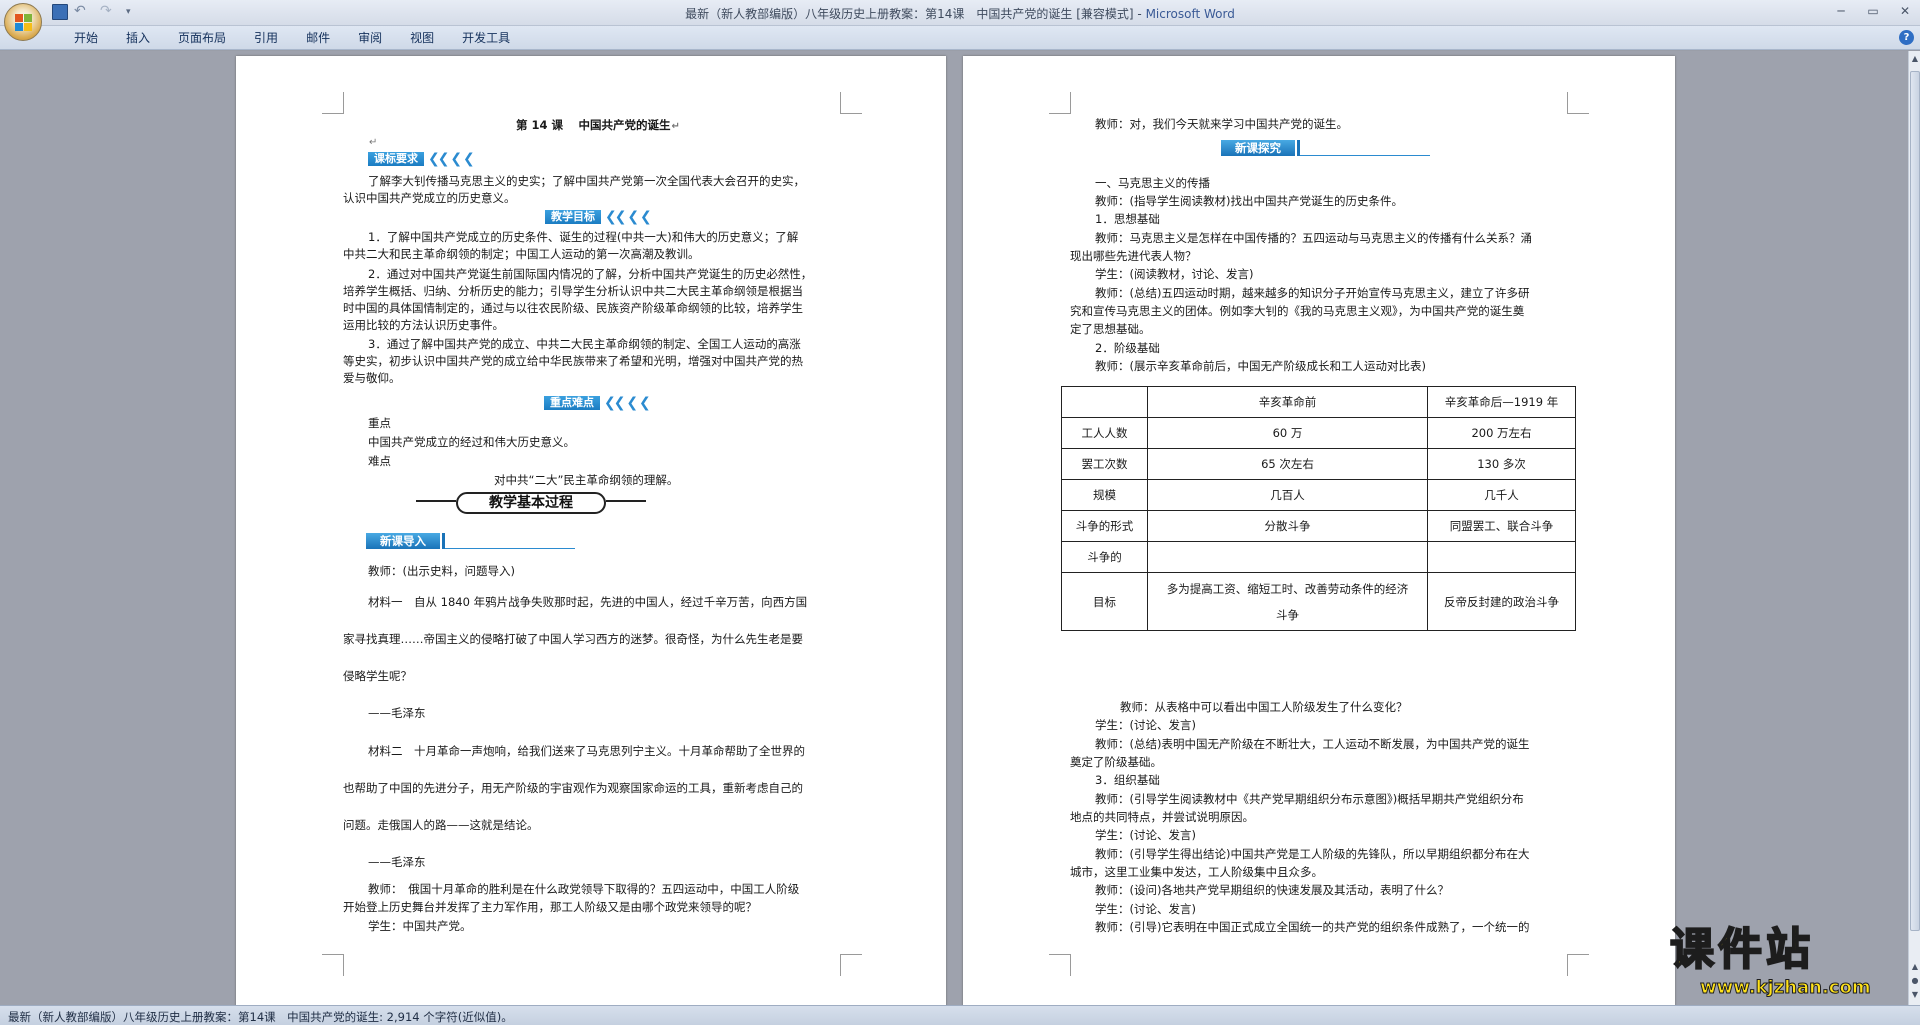 The width and height of the screenshot is (1920, 1025). What do you see at coordinates (583, 237) in the screenshot?
I see `text-line: 1．了解中国共产党成立的历史条件、诞生的过程(中共一大)和伟大的历史意义；了解` at bounding box center [583, 237].